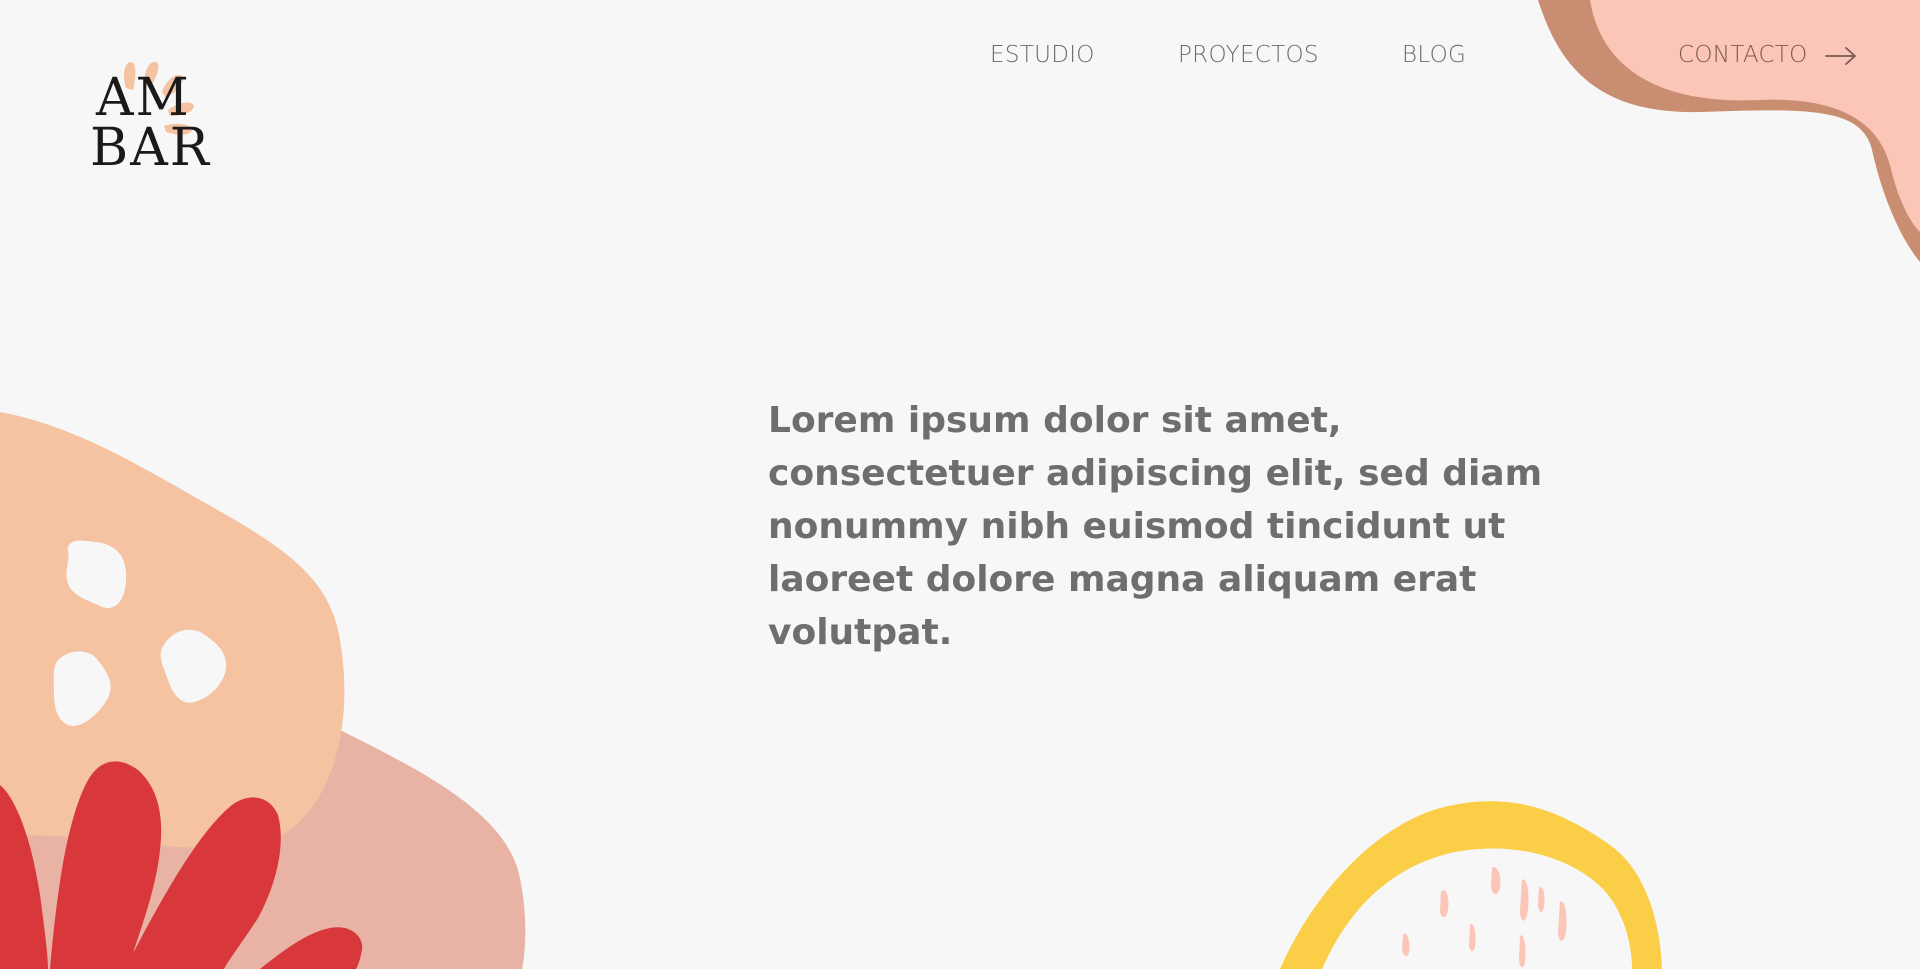 This screenshot has width=1920, height=969. I want to click on contacto-label: CONTACTO, so click(1743, 55).